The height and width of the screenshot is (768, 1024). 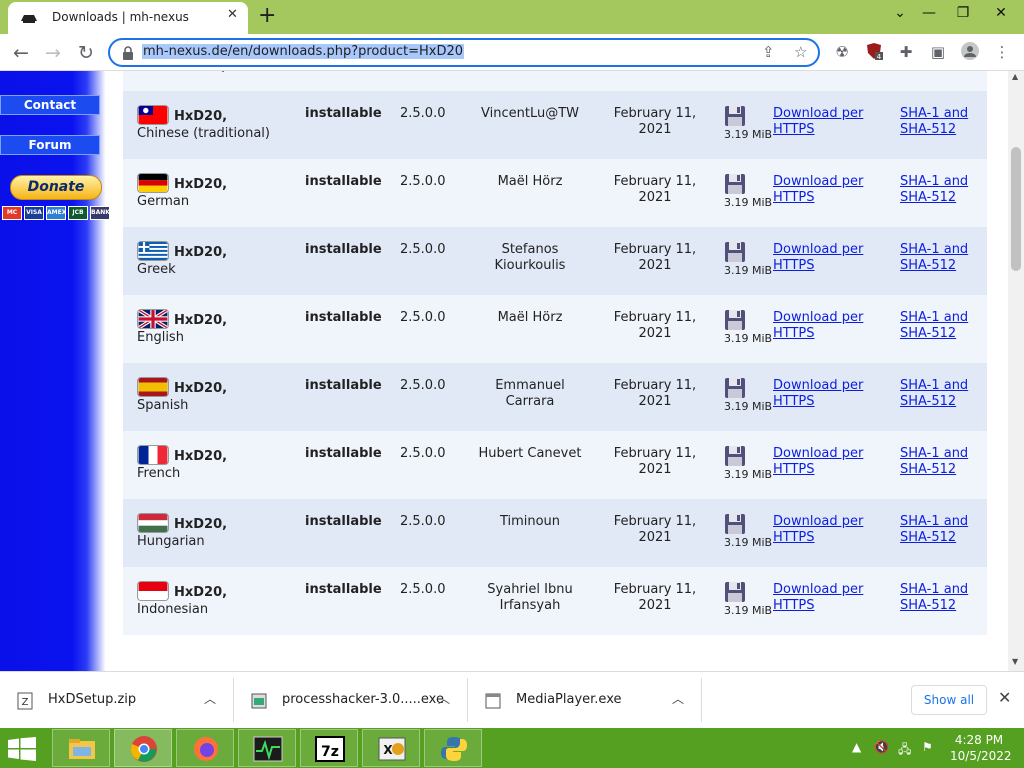 What do you see at coordinates (351, 700) in the screenshot?
I see `download-item: processhacker-3.0.....exe ︿` at bounding box center [351, 700].